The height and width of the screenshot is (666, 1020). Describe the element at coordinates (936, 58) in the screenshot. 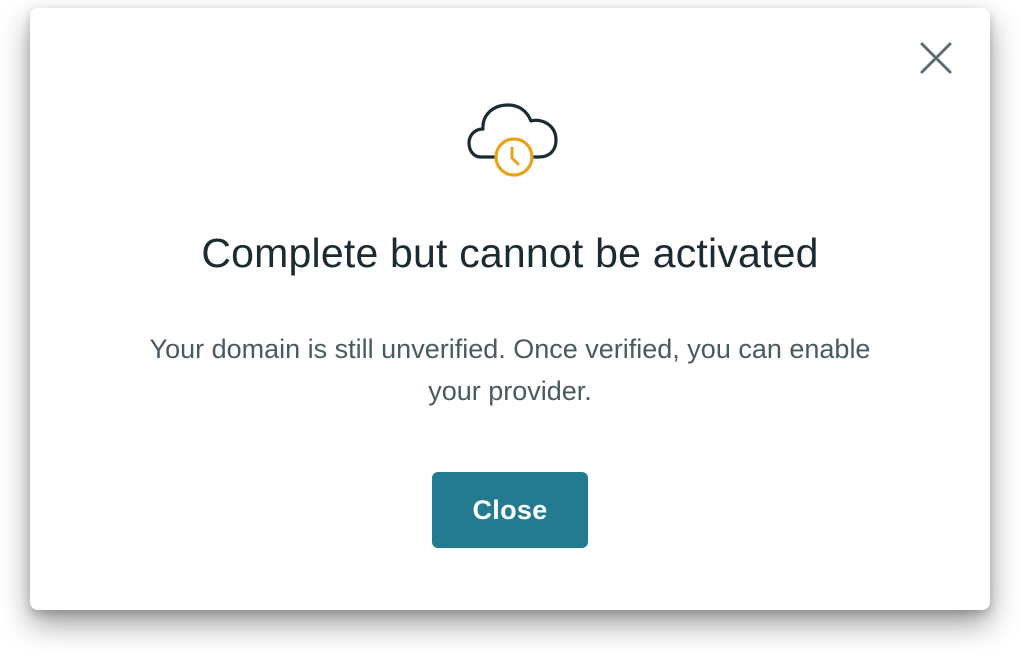

I see `close-icon` at that location.